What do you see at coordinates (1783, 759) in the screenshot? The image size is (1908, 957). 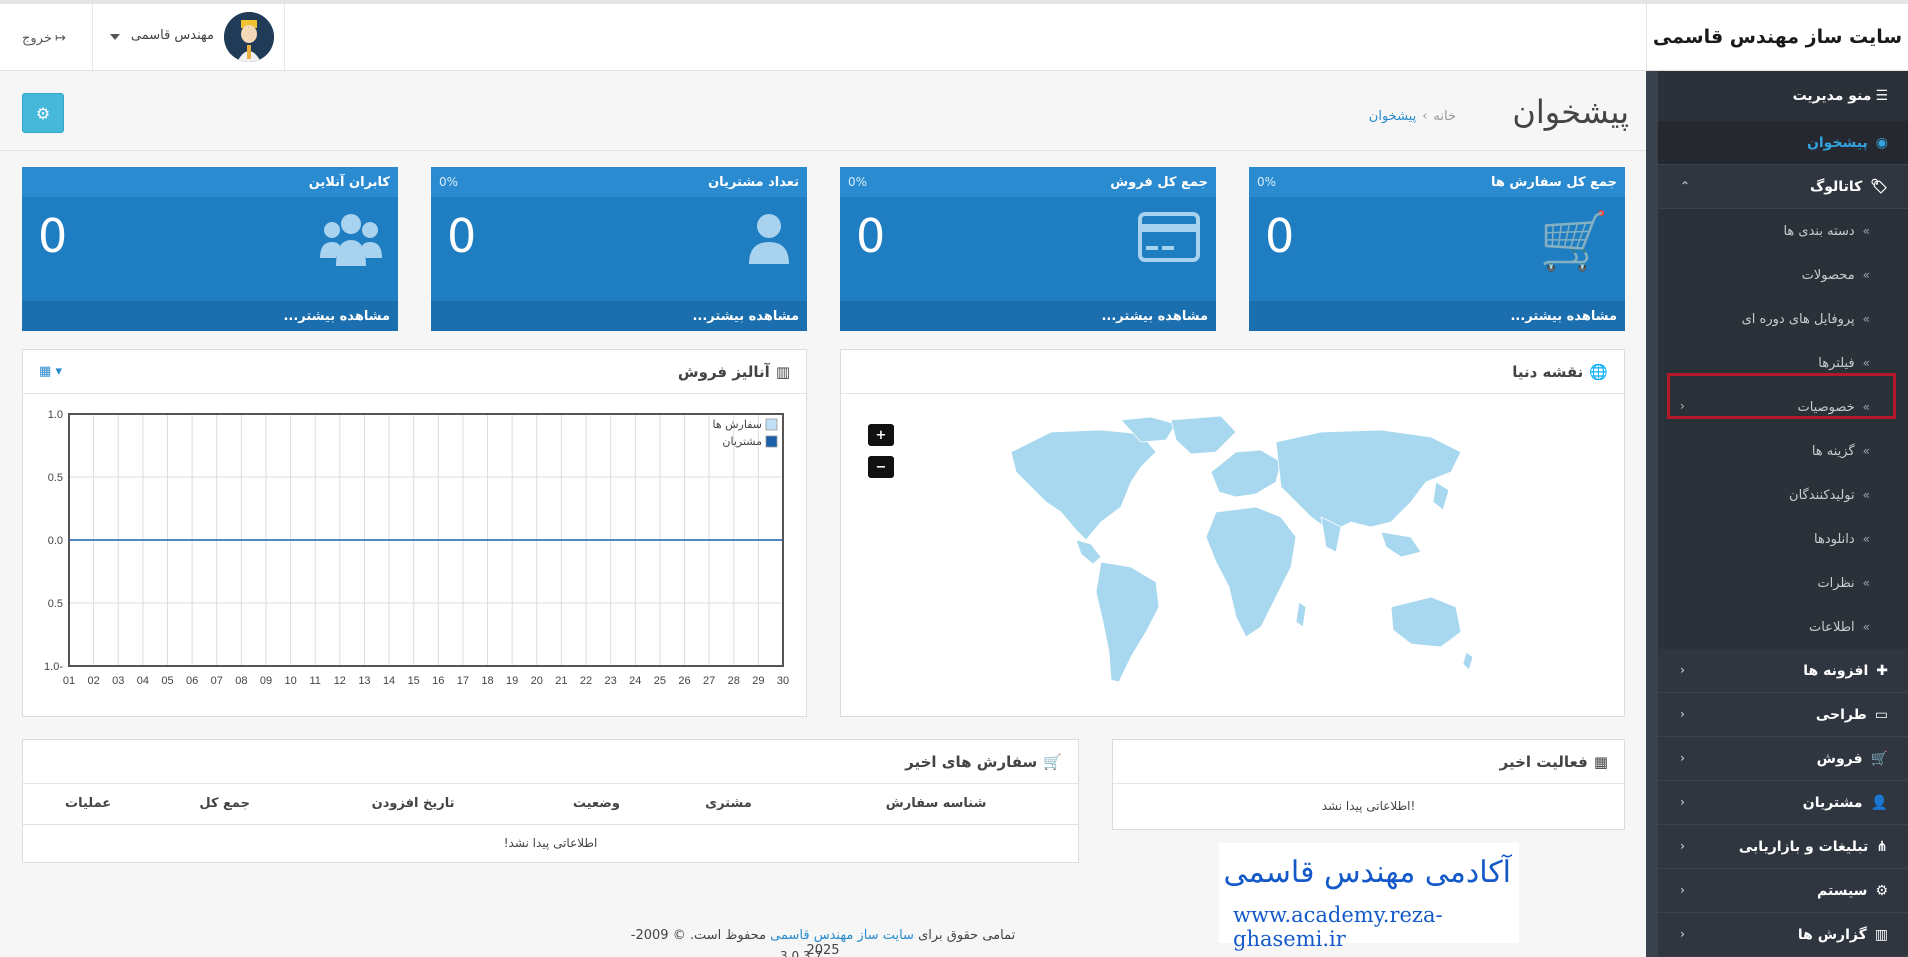 I see `sidebar-item-sales: 🛒 فروش ‹` at bounding box center [1783, 759].